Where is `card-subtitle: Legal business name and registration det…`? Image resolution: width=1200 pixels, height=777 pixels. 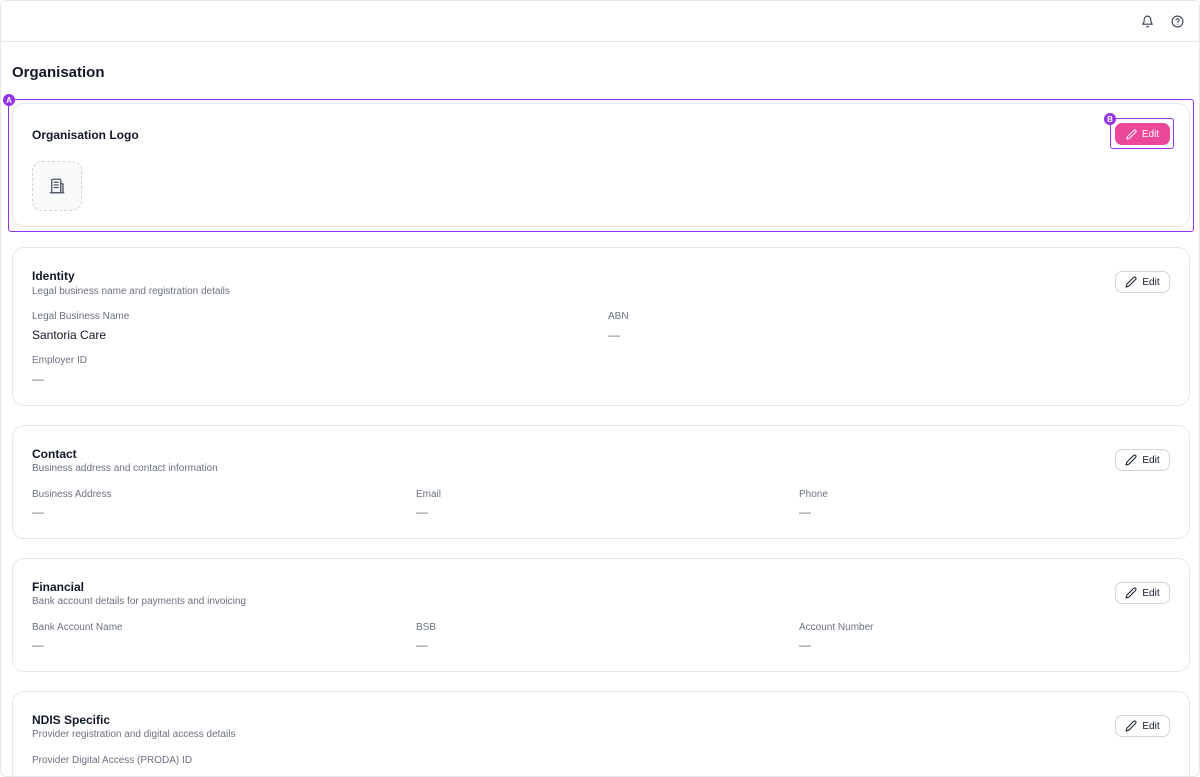 card-subtitle: Legal business name and registration det… is located at coordinates (131, 291).